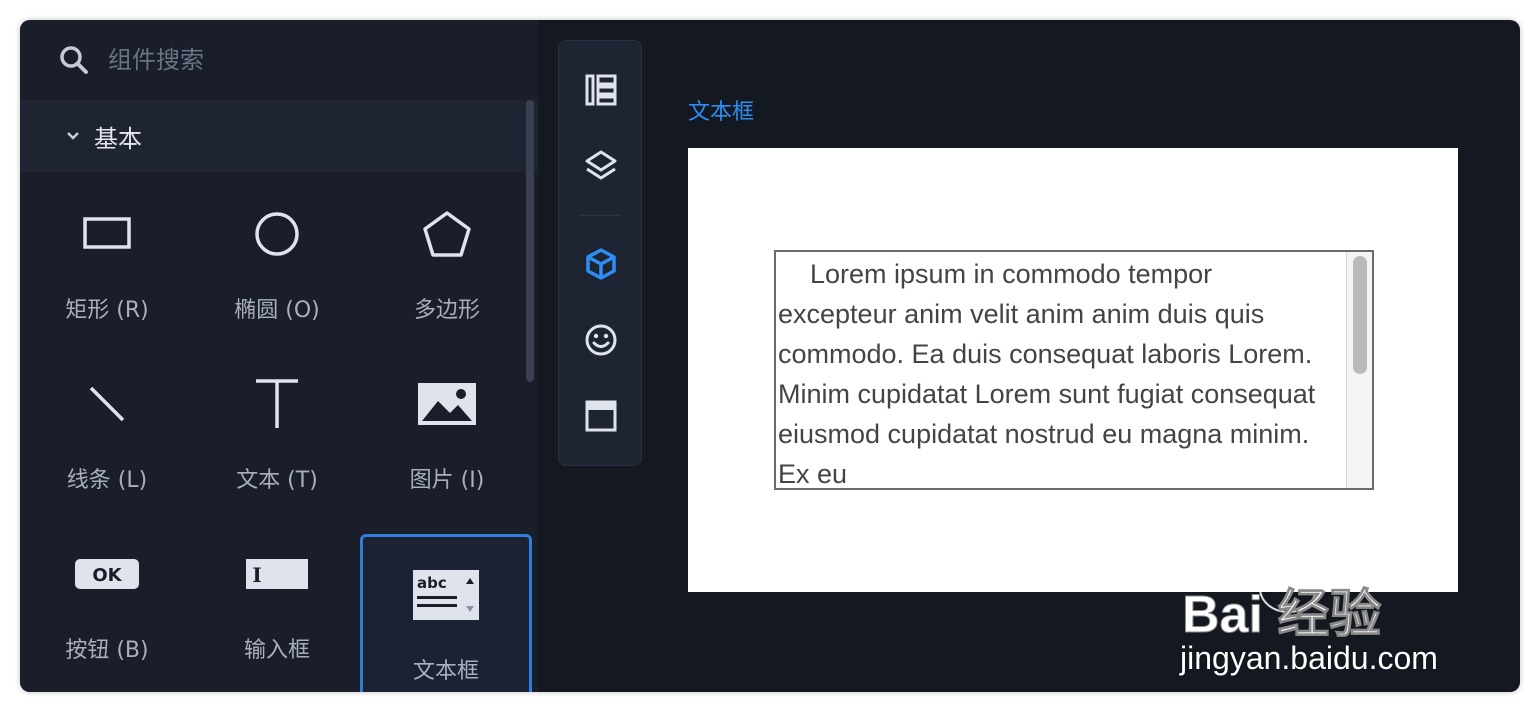 The width and height of the screenshot is (1540, 712). Describe the element at coordinates (73, 136) in the screenshot. I see `chevron-down-icon` at that location.